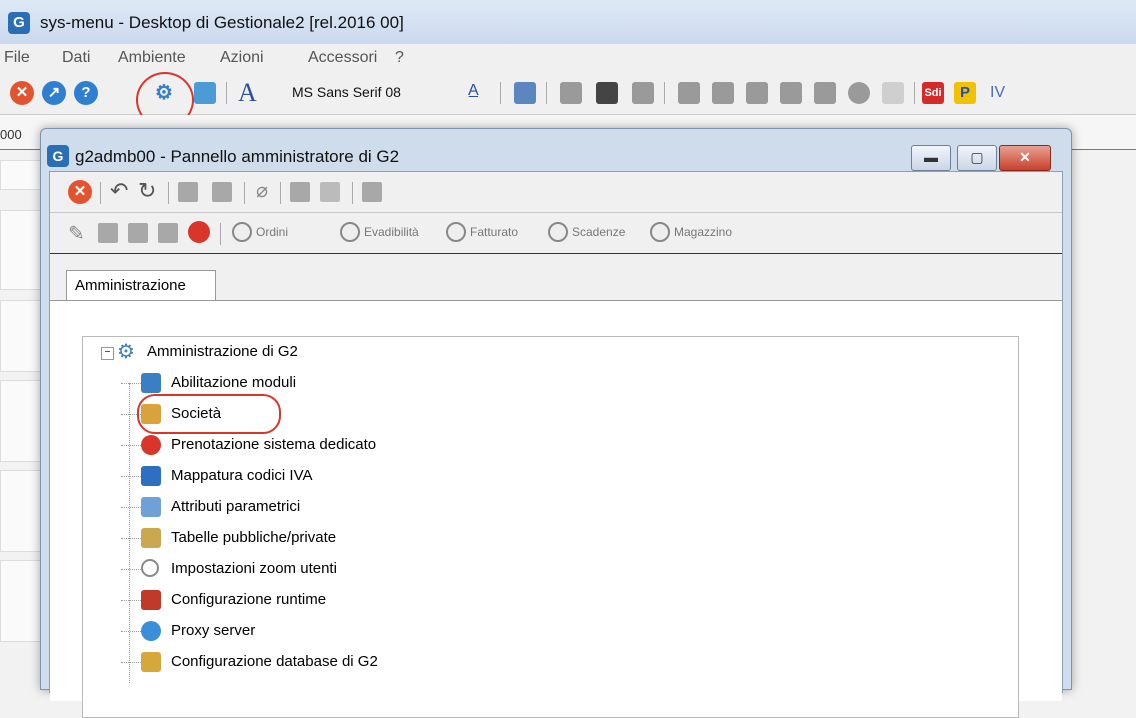  Describe the element at coordinates (494, 232) in the screenshot. I see `fatturato-button: Fatturato` at that location.